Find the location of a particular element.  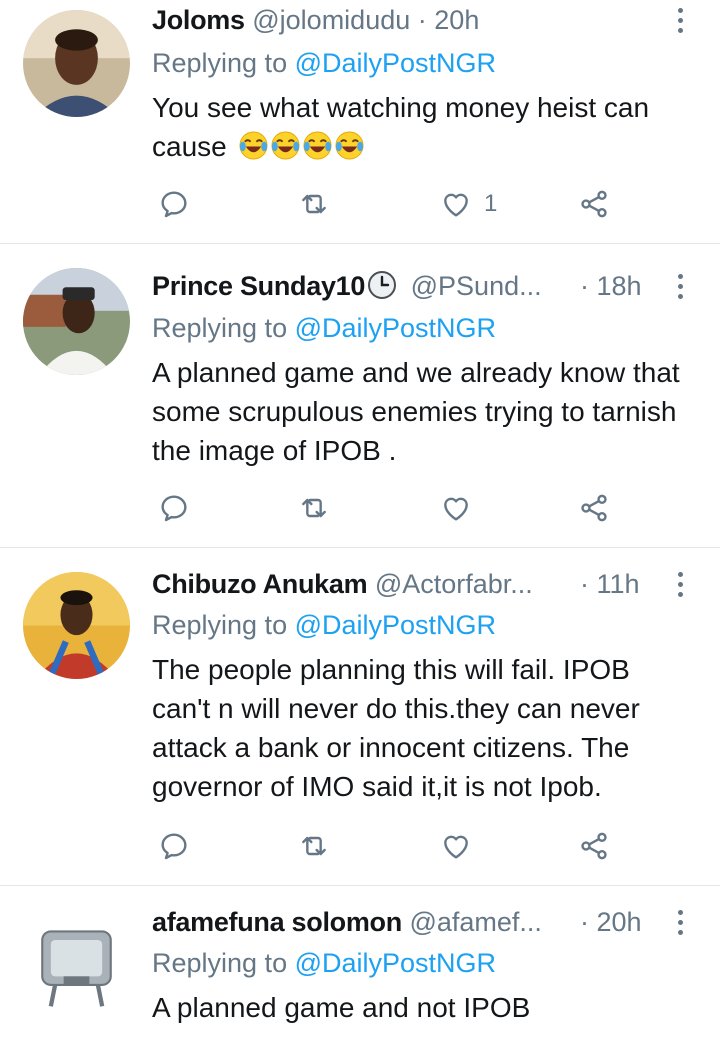

tweet-meta: · 20h is located at coordinates (620, 922).